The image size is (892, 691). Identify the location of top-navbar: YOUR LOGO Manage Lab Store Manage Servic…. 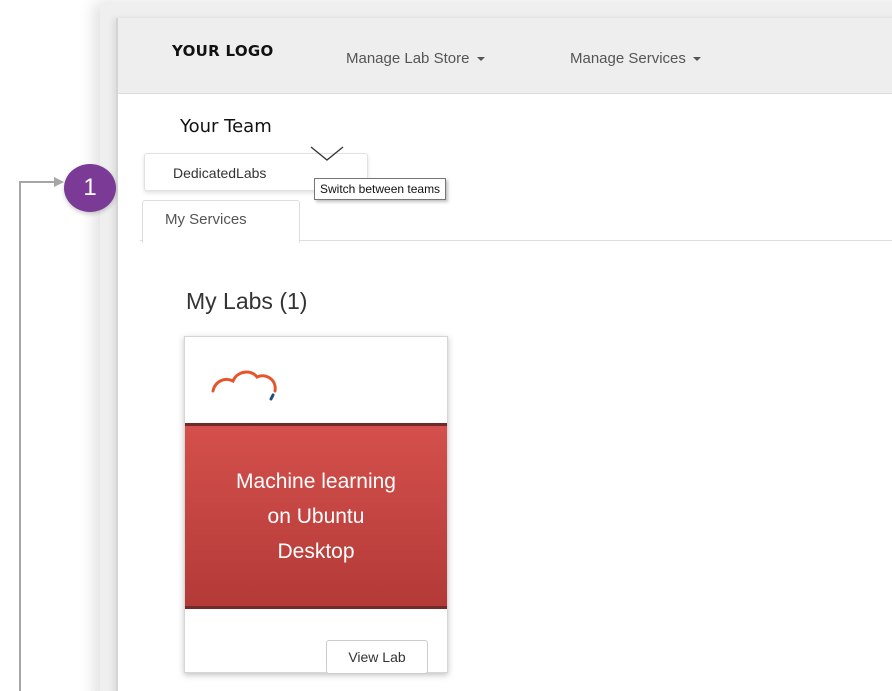
(505, 56).